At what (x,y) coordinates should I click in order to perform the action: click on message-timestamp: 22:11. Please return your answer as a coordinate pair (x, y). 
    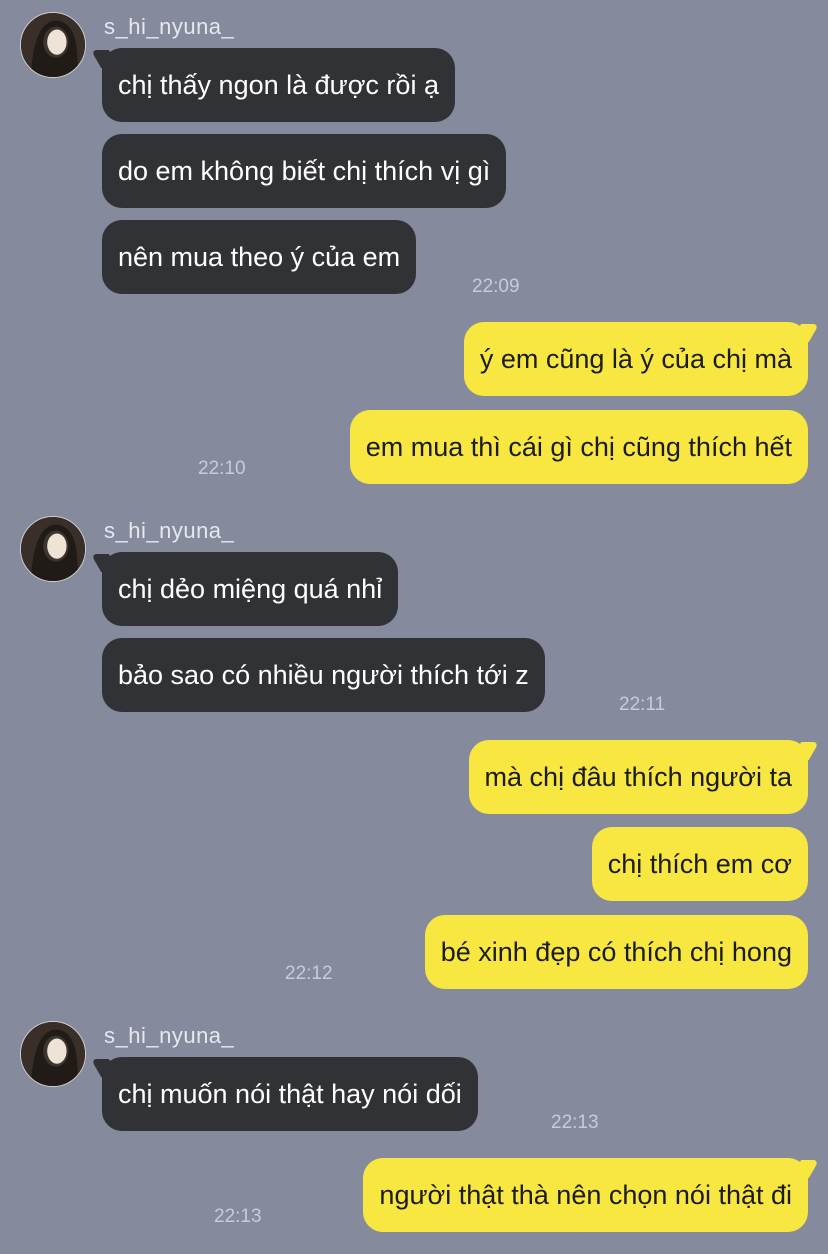
    Looking at the image, I should click on (642, 704).